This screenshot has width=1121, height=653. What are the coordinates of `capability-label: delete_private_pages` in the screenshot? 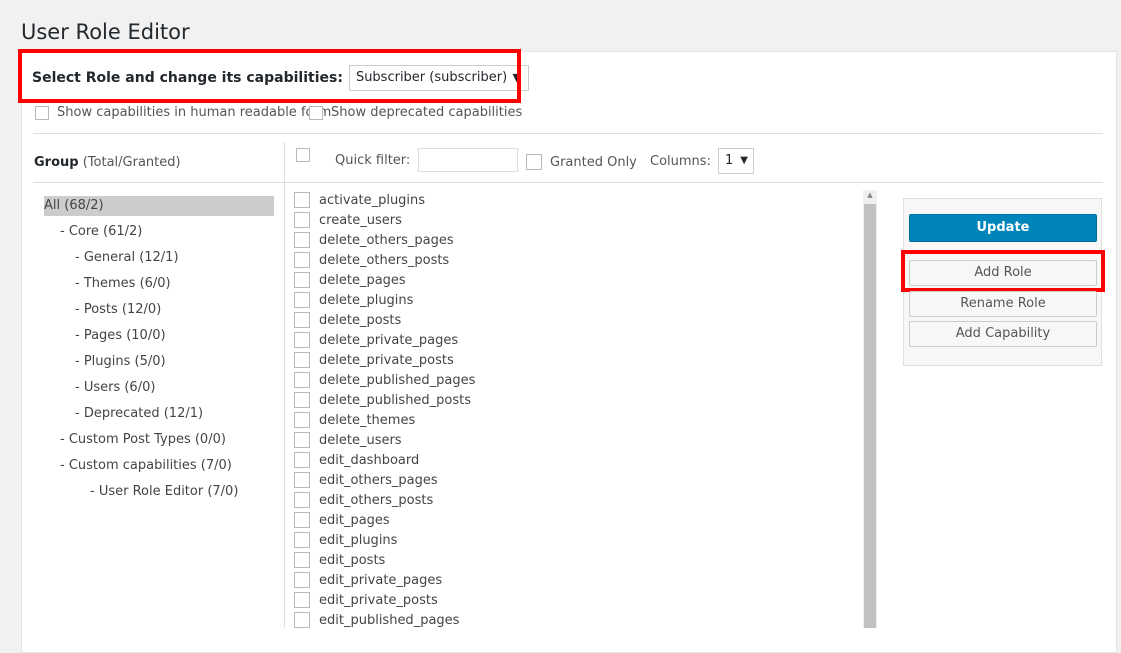 It's located at (389, 340).